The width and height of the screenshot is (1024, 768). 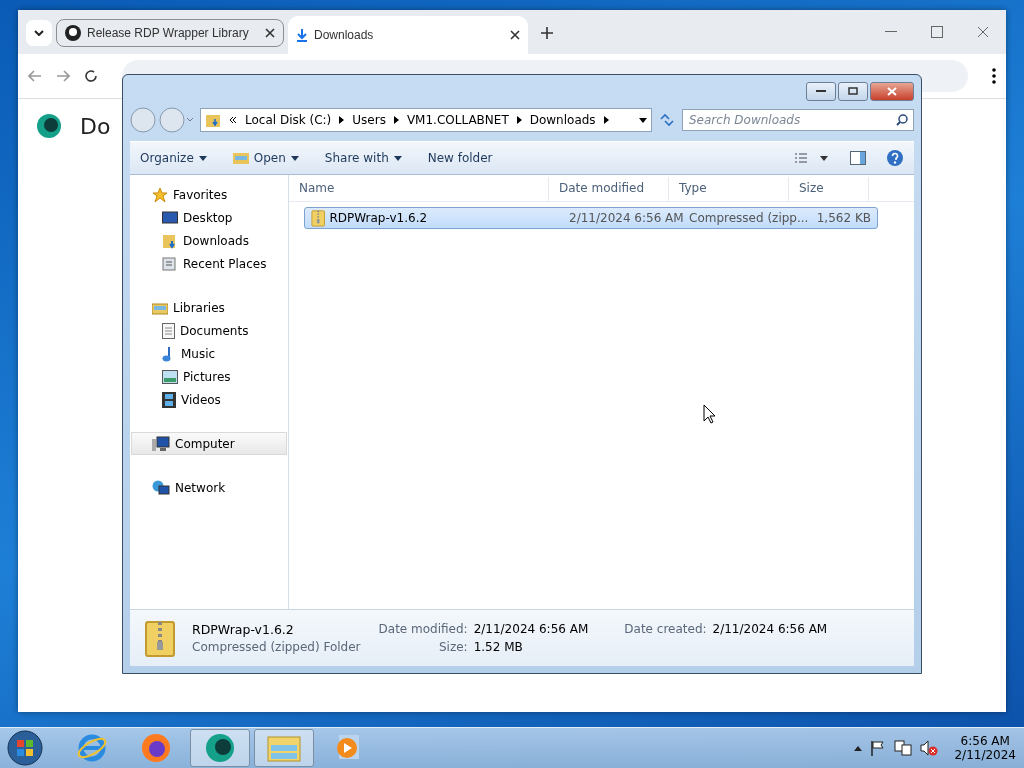 What do you see at coordinates (363, 158) in the screenshot?
I see `toolbar-button: Share with` at bounding box center [363, 158].